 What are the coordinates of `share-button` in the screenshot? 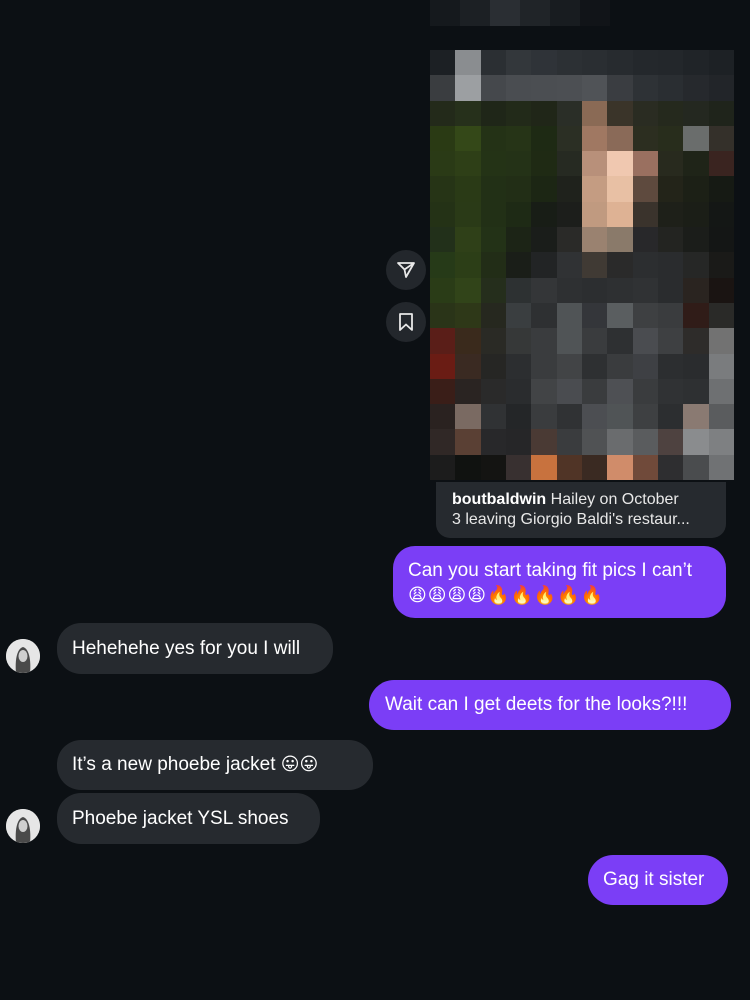 It's located at (406, 270).